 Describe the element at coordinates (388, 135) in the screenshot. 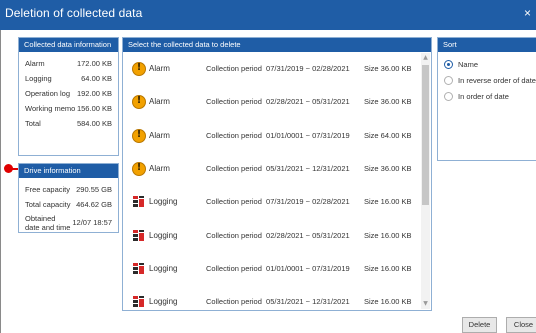

I see `item-size: Size 64.00 KB` at that location.